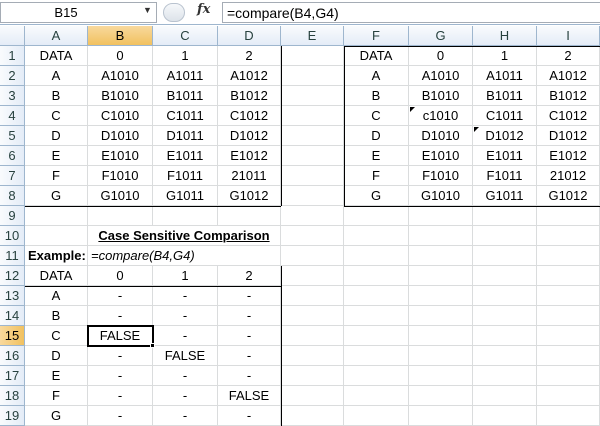  What do you see at coordinates (12, 196) in the screenshot?
I see `row-header-8: 8` at bounding box center [12, 196].